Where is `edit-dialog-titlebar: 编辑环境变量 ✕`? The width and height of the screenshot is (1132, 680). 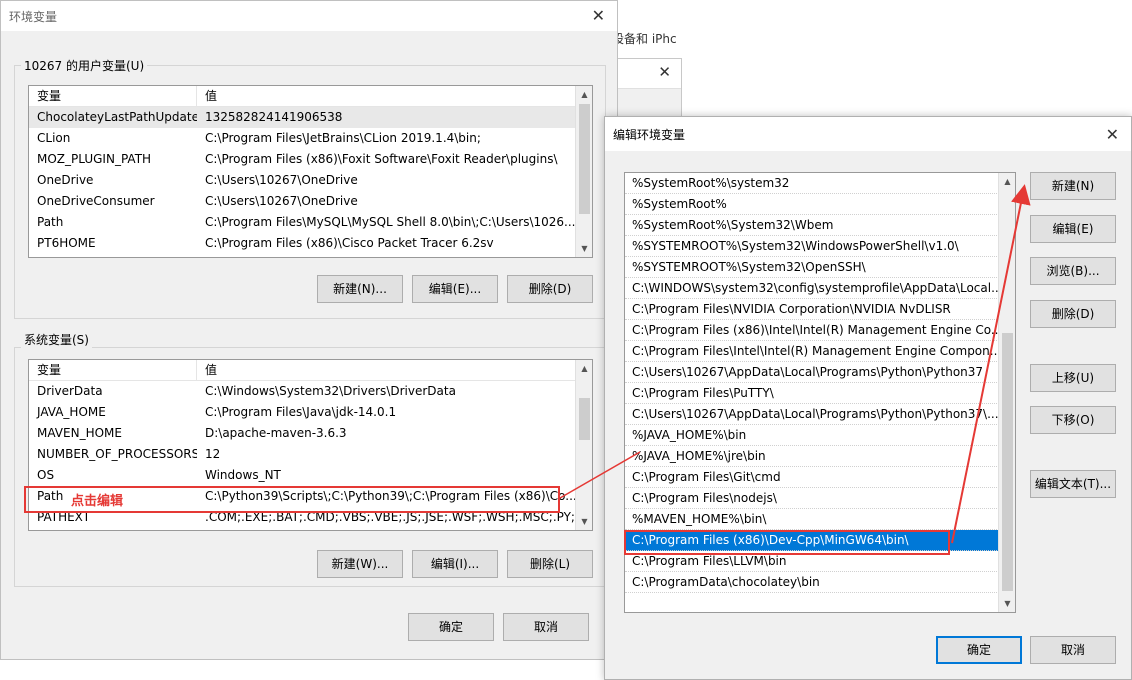
edit-dialog-titlebar: 编辑环境变量 ✕ is located at coordinates (868, 134).